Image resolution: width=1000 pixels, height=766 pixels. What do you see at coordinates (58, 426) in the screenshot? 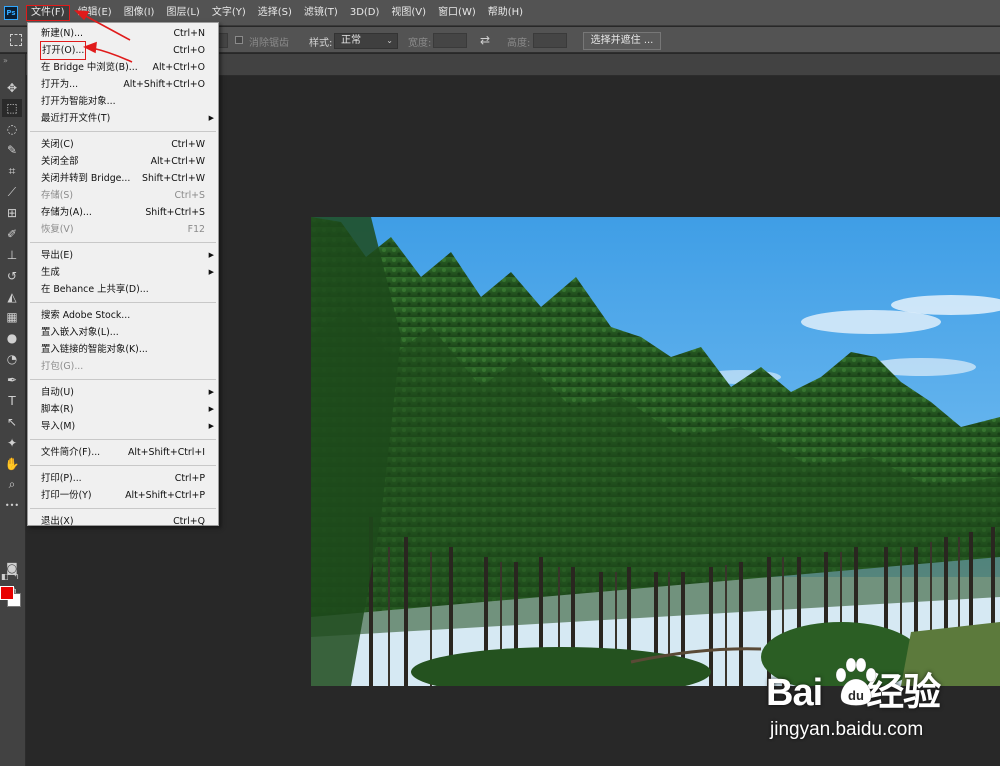
I see `file-menu-item-label: 导入(M)` at bounding box center [58, 426].